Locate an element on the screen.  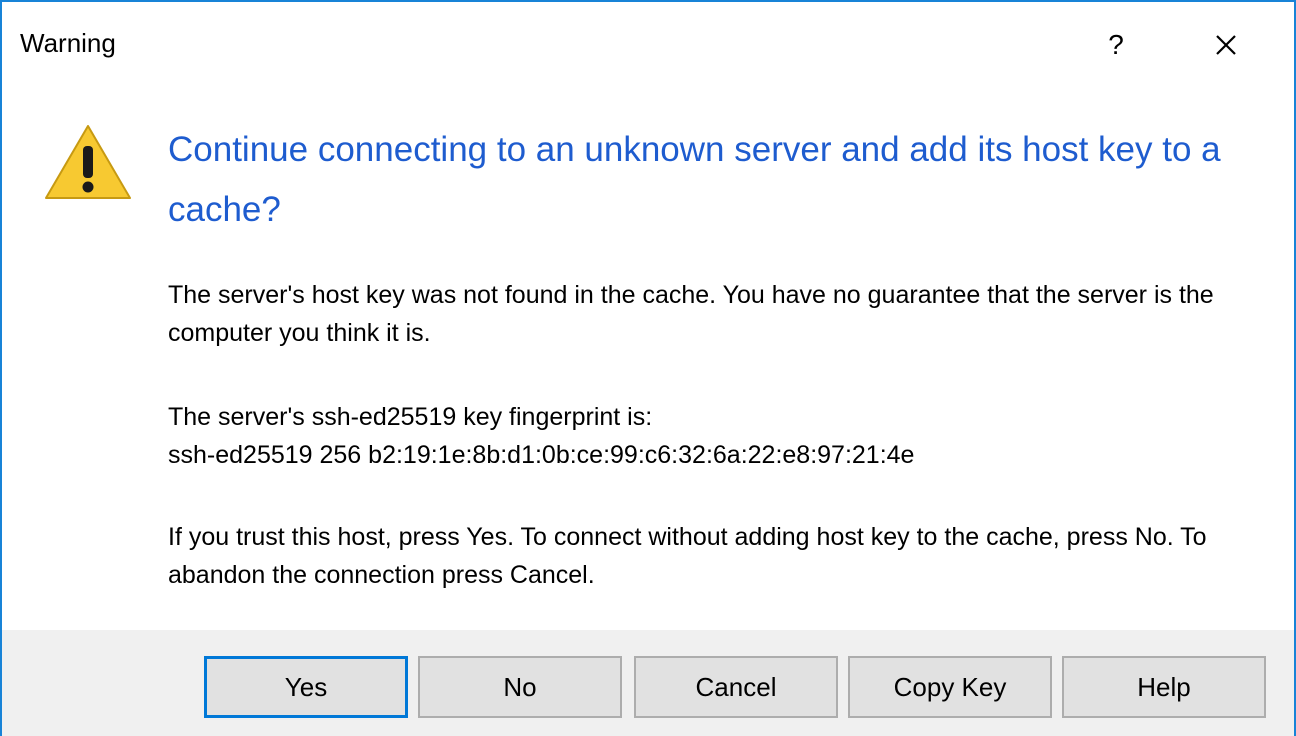
no-button: No is located at coordinates (520, 687).